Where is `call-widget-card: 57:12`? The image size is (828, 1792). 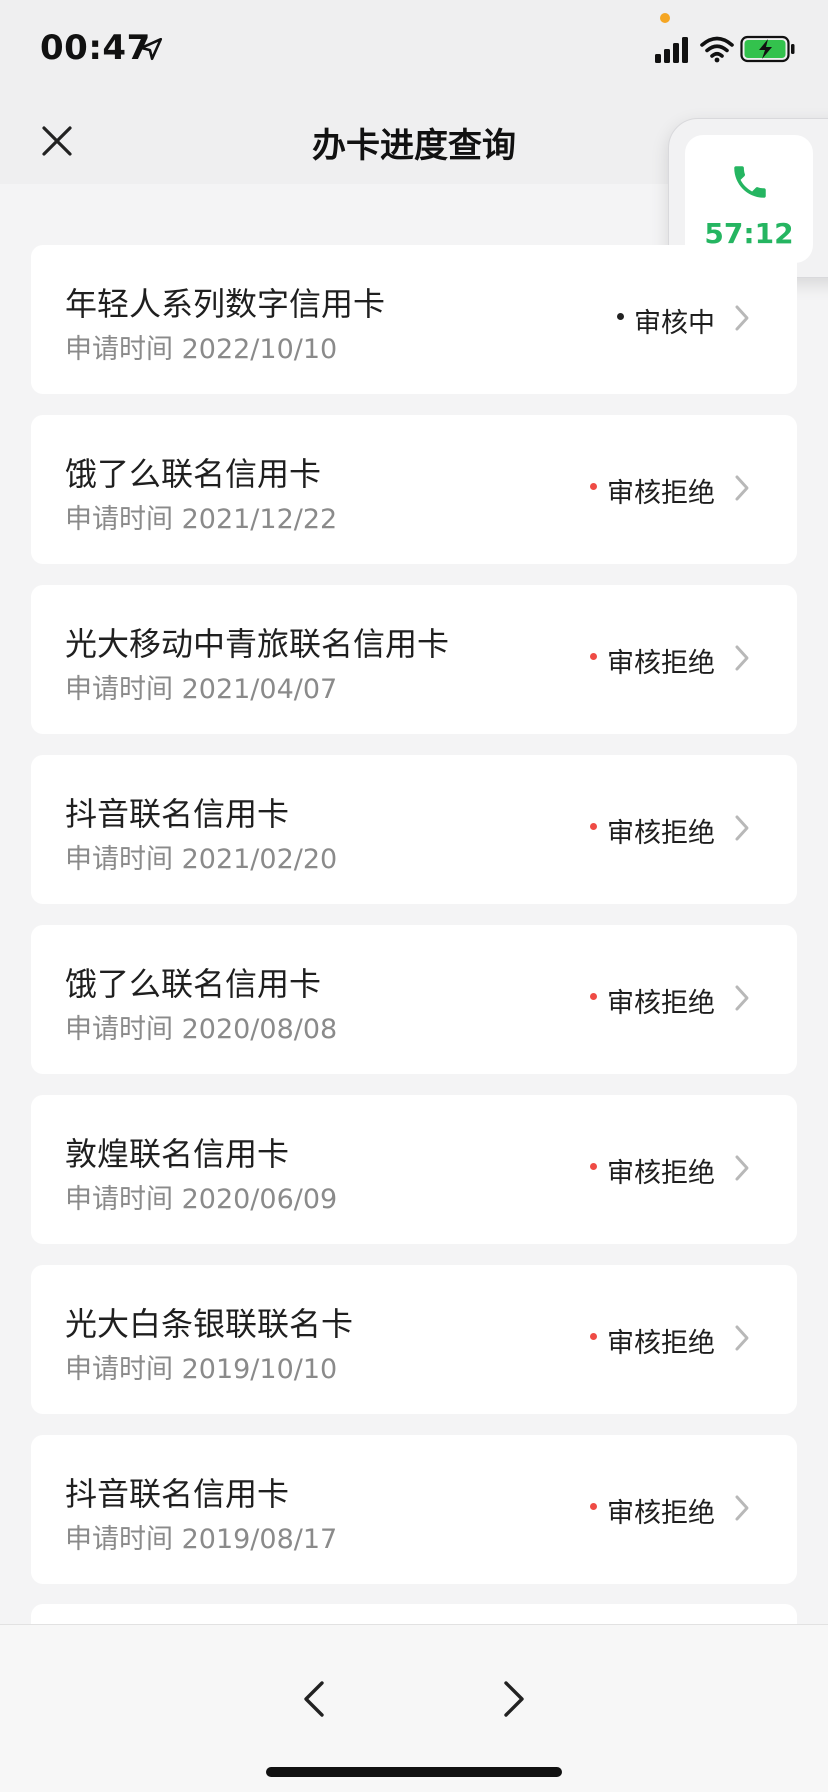
call-widget-card: 57:12 is located at coordinates (749, 199).